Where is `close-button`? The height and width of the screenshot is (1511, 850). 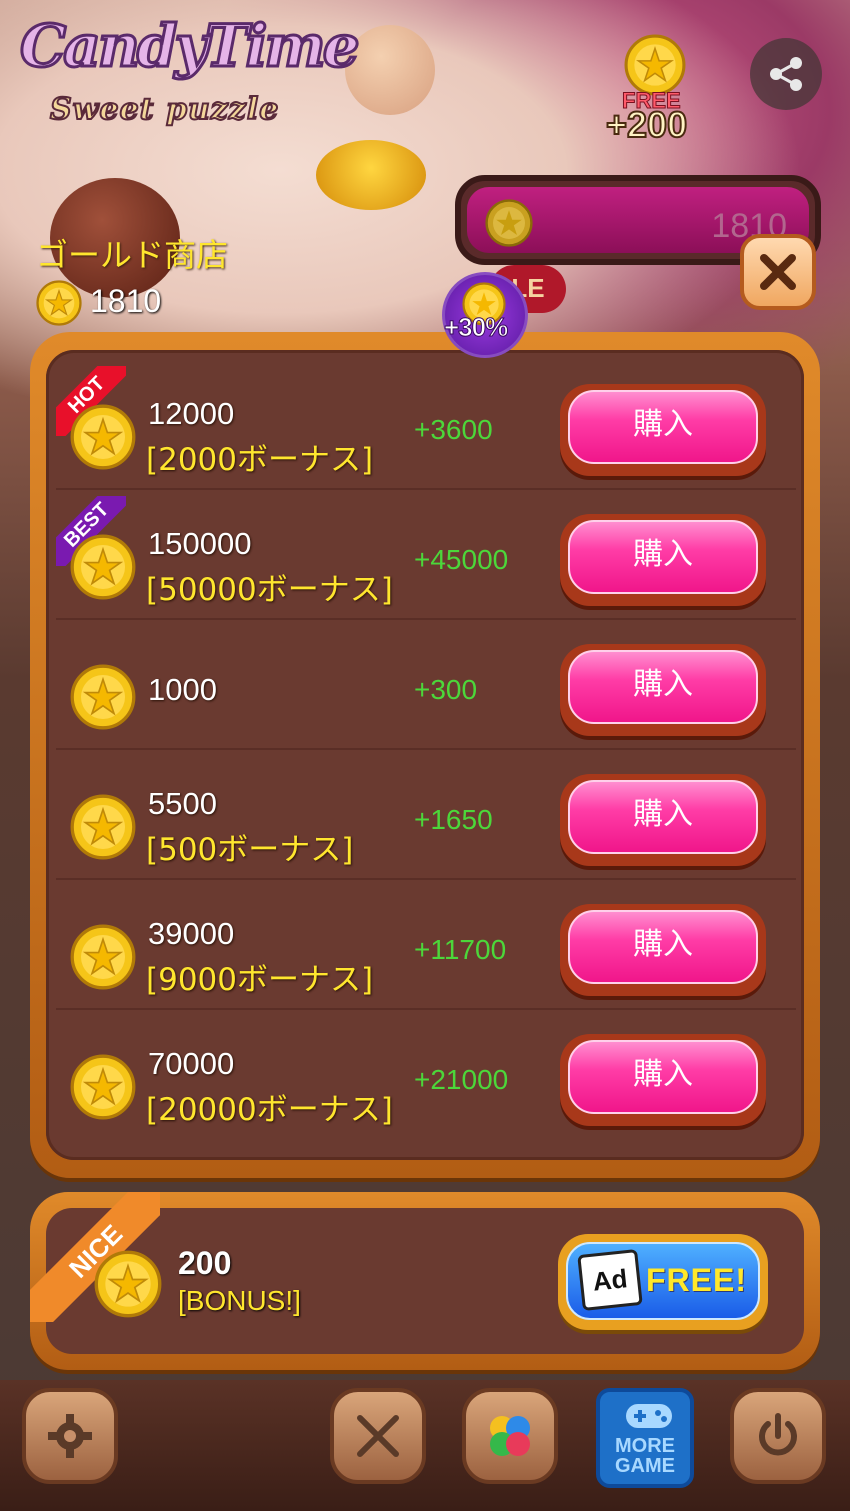
close-button is located at coordinates (778, 272).